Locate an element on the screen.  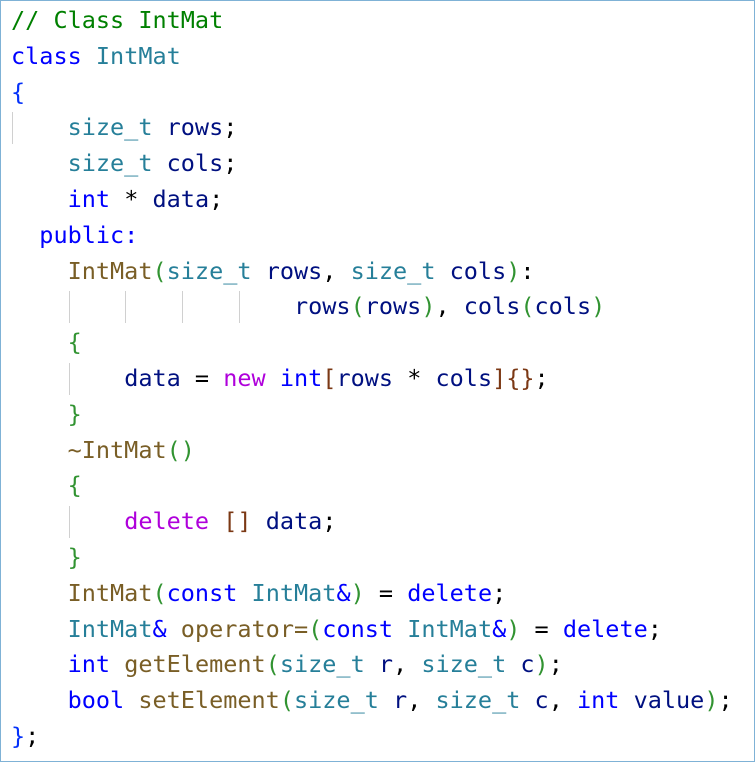
code-token: {} is located at coordinates (520, 377).